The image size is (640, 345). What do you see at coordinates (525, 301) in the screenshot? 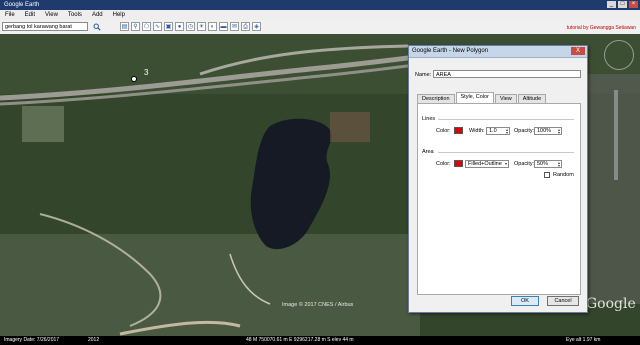
I see `ok-button: OK` at bounding box center [525, 301].